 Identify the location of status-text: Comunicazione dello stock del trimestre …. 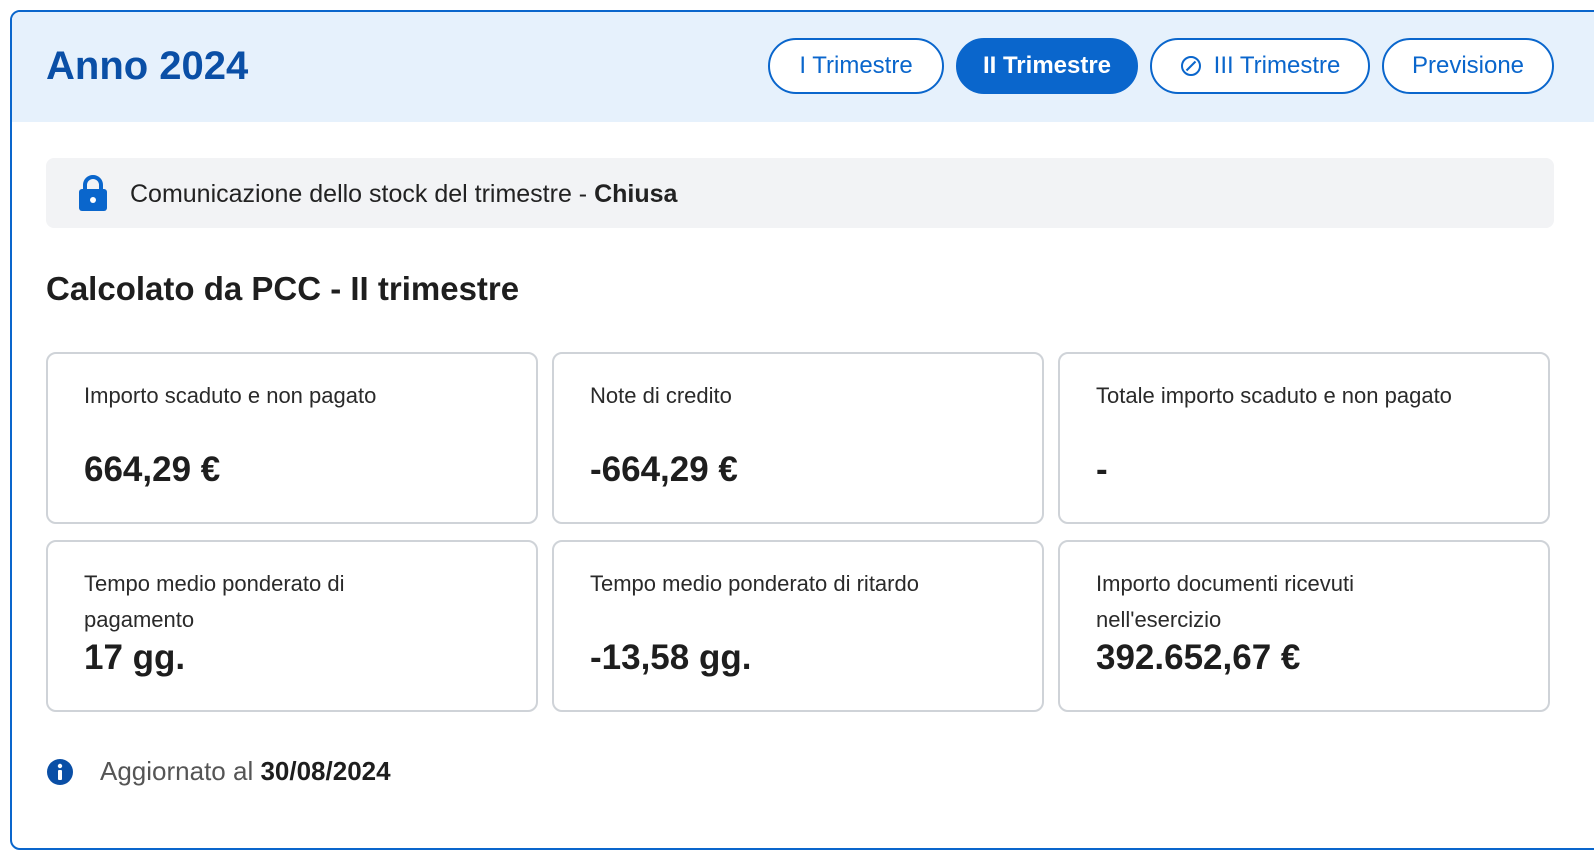
(403, 194).